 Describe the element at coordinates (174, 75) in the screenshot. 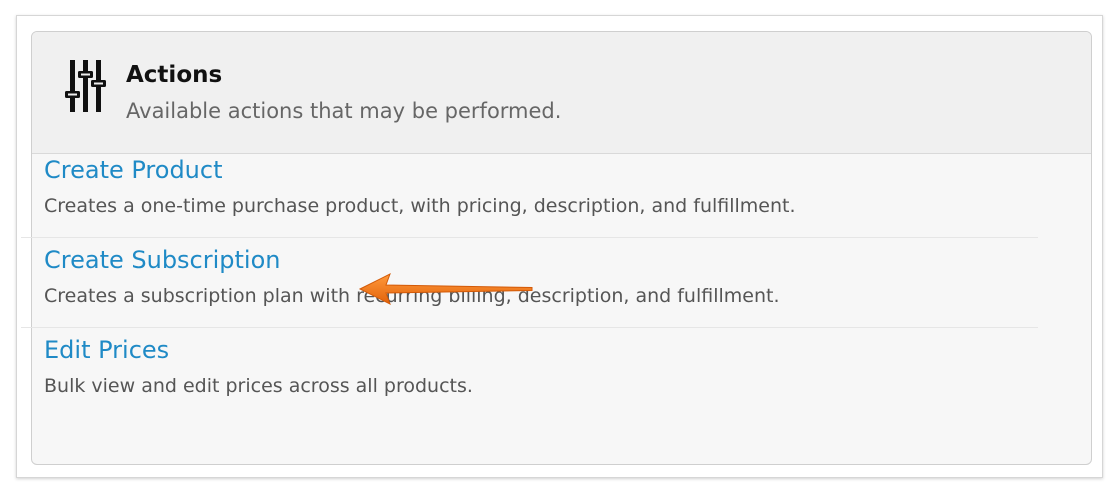

I see `panel-title: Actions` at that location.